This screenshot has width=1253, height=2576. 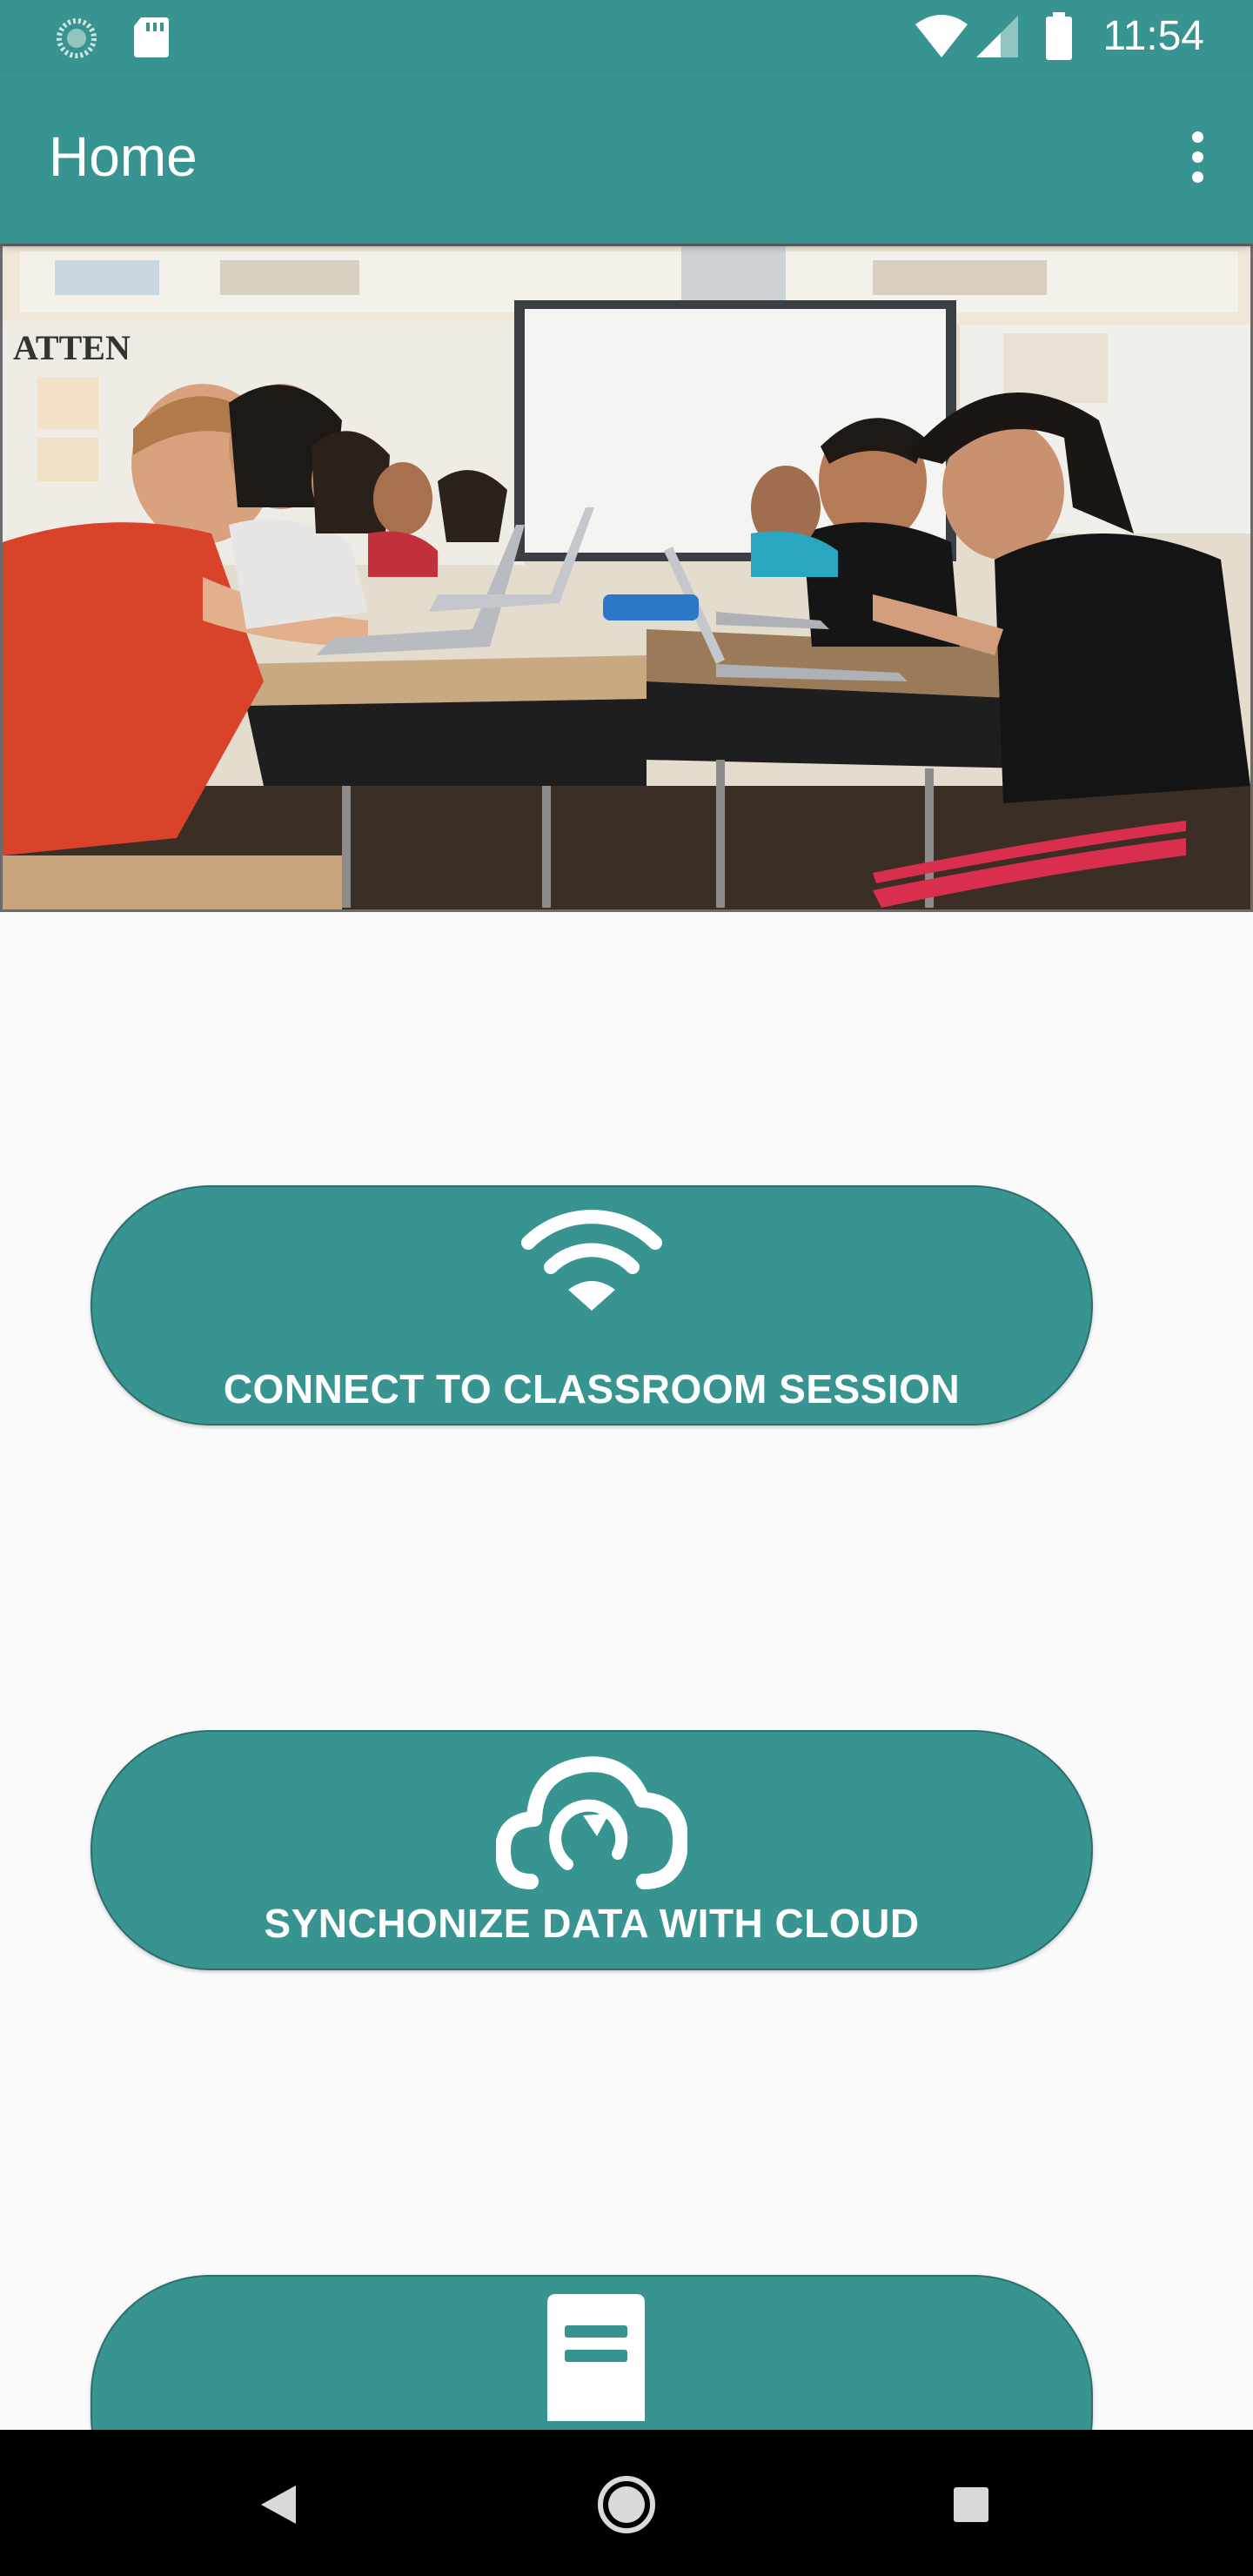 I want to click on page-title: Home, so click(x=124, y=157).